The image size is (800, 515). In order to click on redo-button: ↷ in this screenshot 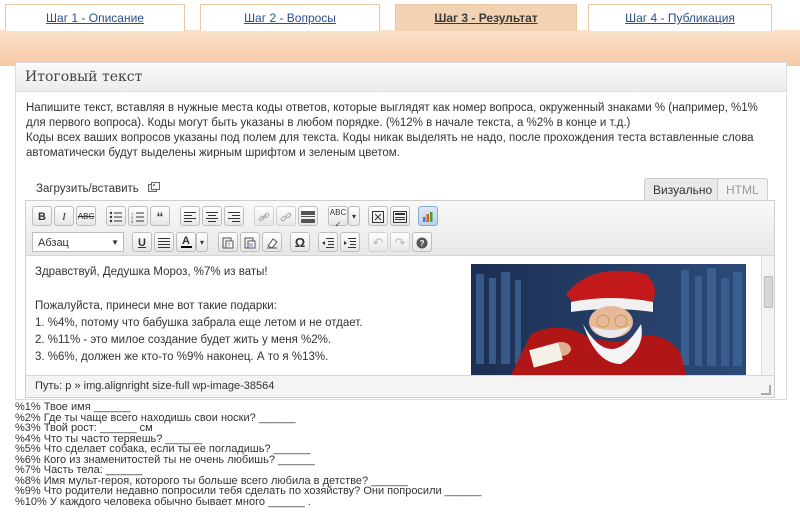, I will do `click(400, 242)`.